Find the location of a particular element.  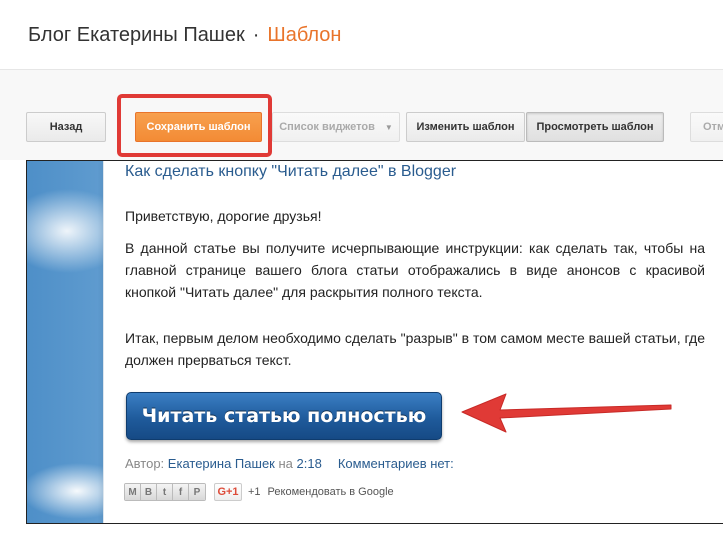

blogthis-icon: B is located at coordinates (149, 492).